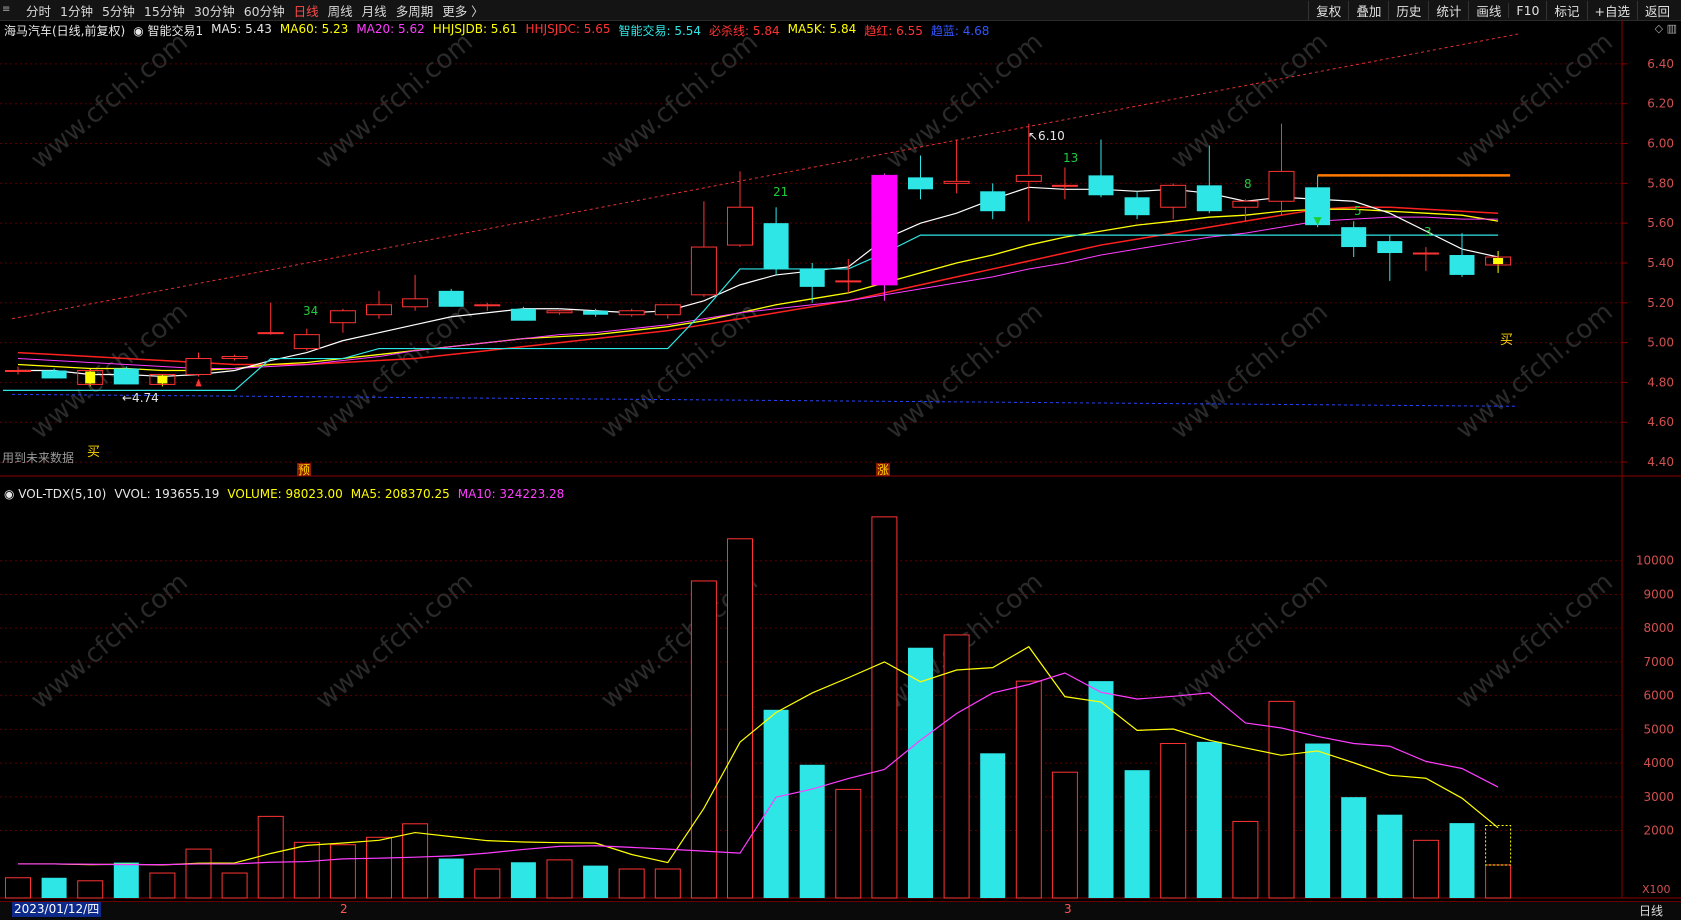 The image size is (1681, 920). Describe the element at coordinates (38, 458) in the screenshot. I see `future-data-note: 用到未来数据` at that location.